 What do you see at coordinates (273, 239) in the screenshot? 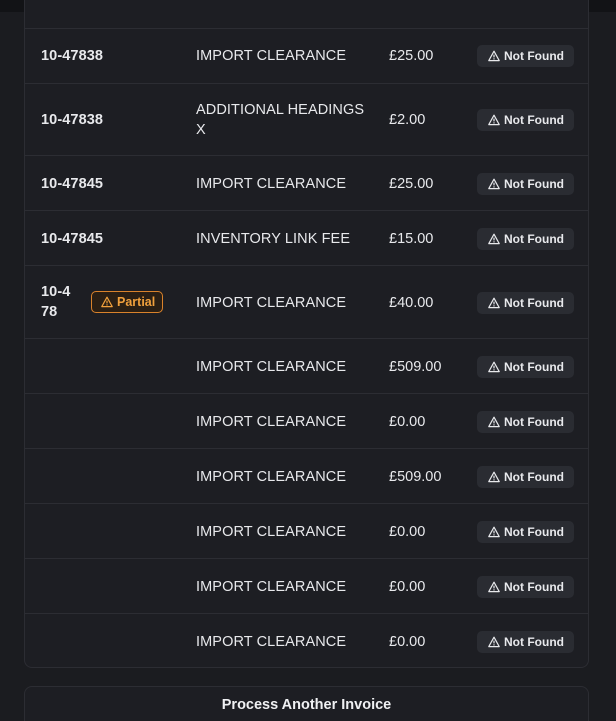
I see `line-description: INVENTORY LINK FEE` at bounding box center [273, 239].